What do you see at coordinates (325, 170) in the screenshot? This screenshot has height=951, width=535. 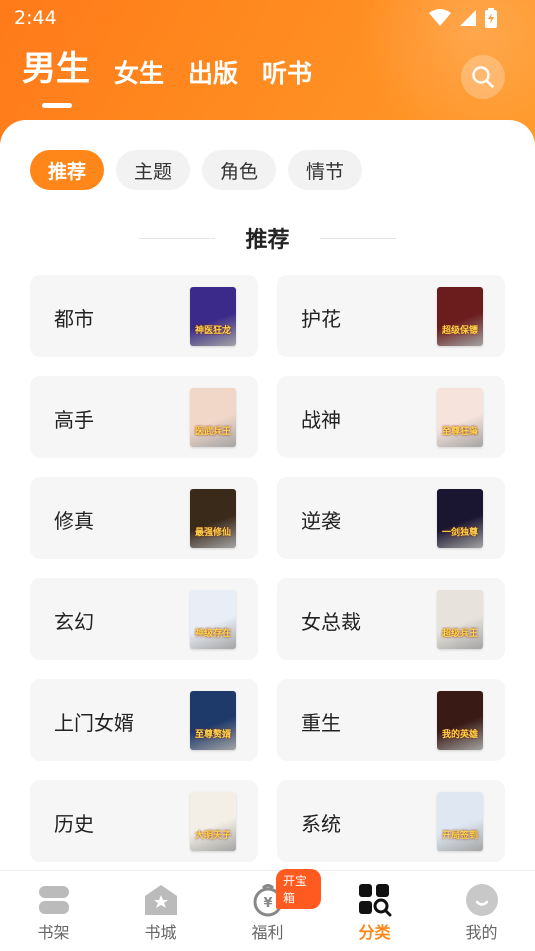 I see `chip-plot: 情节` at bounding box center [325, 170].